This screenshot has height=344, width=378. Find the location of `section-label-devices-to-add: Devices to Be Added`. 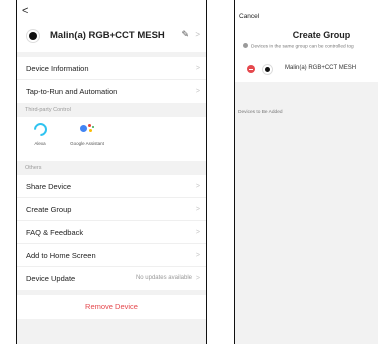

section-label-devices-to-add: Devices to Be Added is located at coordinates (260, 112).